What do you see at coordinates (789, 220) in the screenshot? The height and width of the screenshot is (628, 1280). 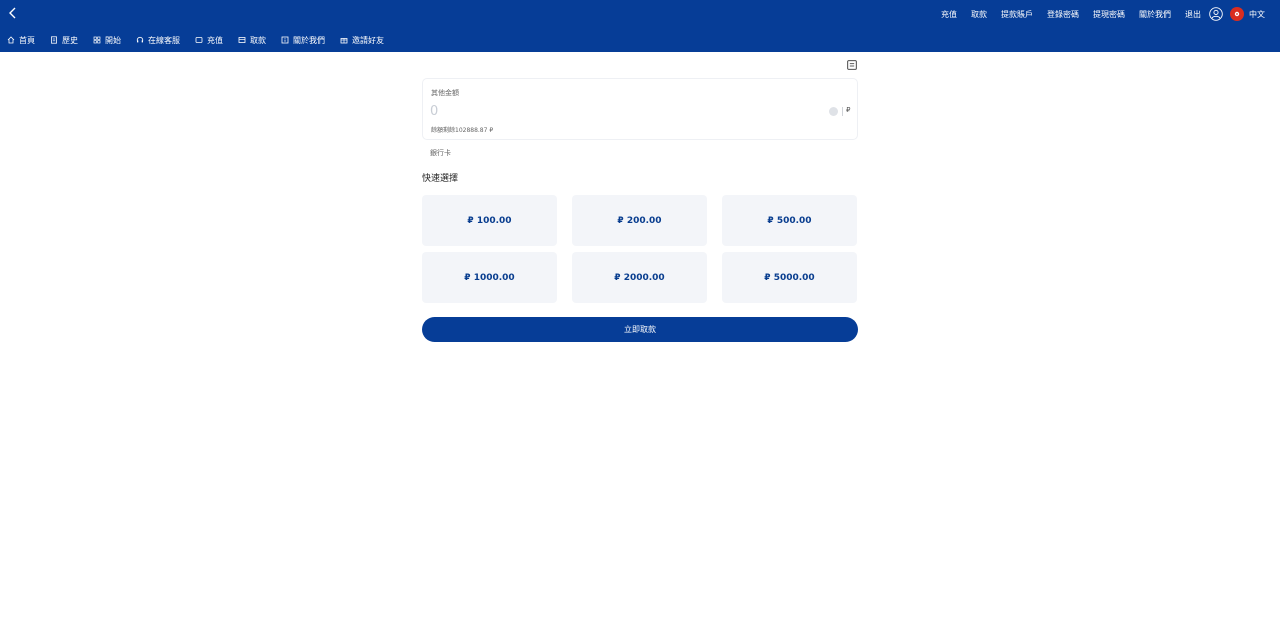 I see `quick-amount-button: ₽ 500.00` at bounding box center [789, 220].